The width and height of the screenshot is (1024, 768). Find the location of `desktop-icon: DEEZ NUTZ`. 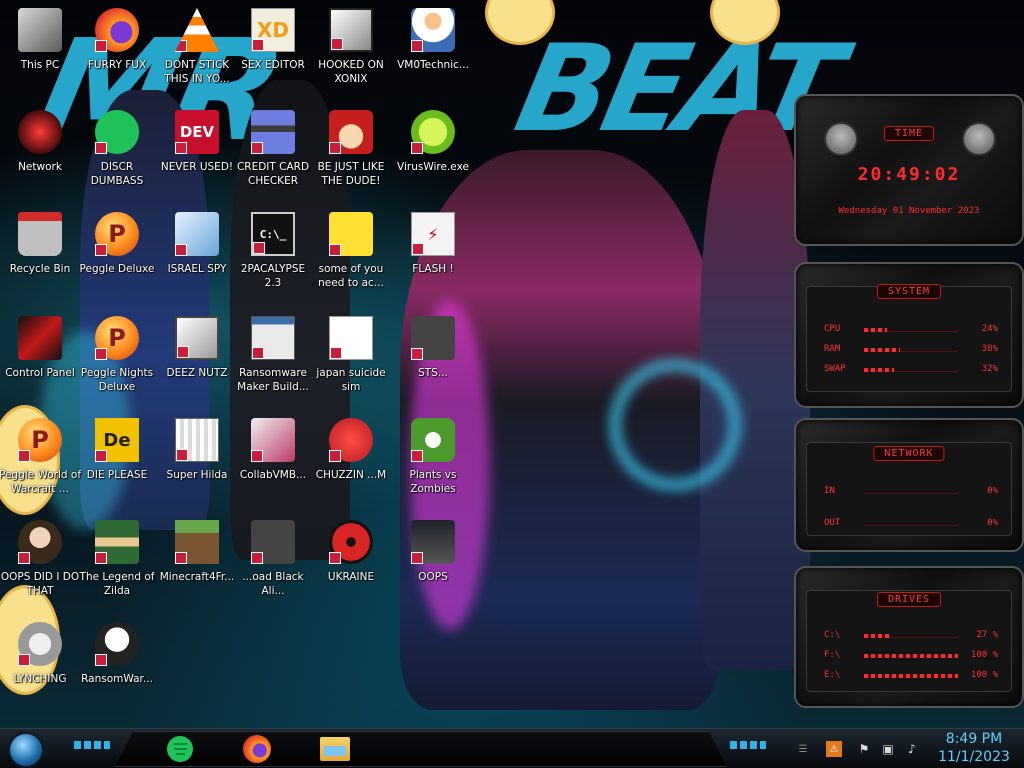

desktop-icon: DEEZ NUTZ is located at coordinates (197, 348).